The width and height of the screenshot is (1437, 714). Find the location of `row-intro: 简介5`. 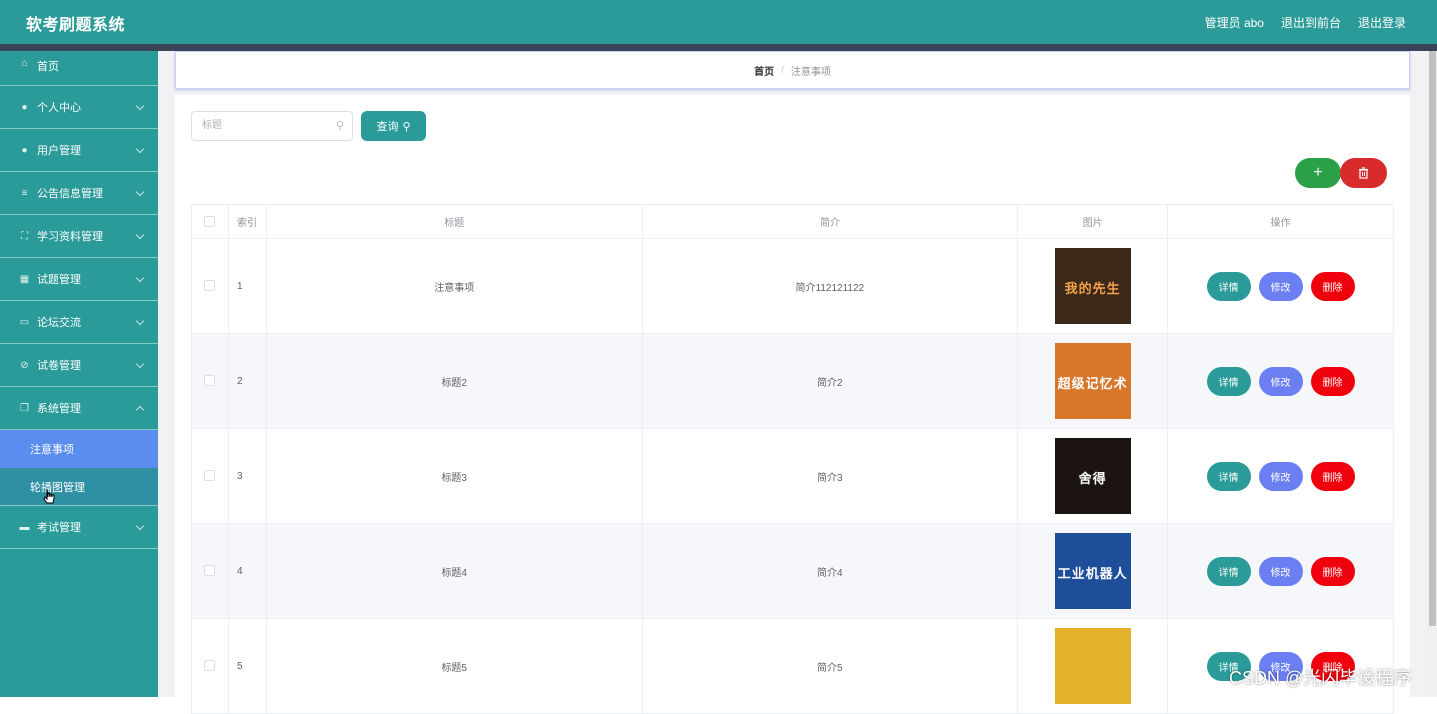

row-intro: 简介5 is located at coordinates (830, 666).